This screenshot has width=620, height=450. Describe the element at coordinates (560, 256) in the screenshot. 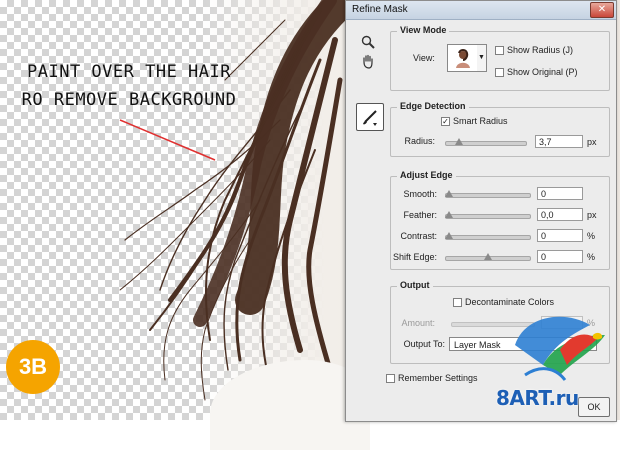

I see `shift-edge-input: 0` at that location.